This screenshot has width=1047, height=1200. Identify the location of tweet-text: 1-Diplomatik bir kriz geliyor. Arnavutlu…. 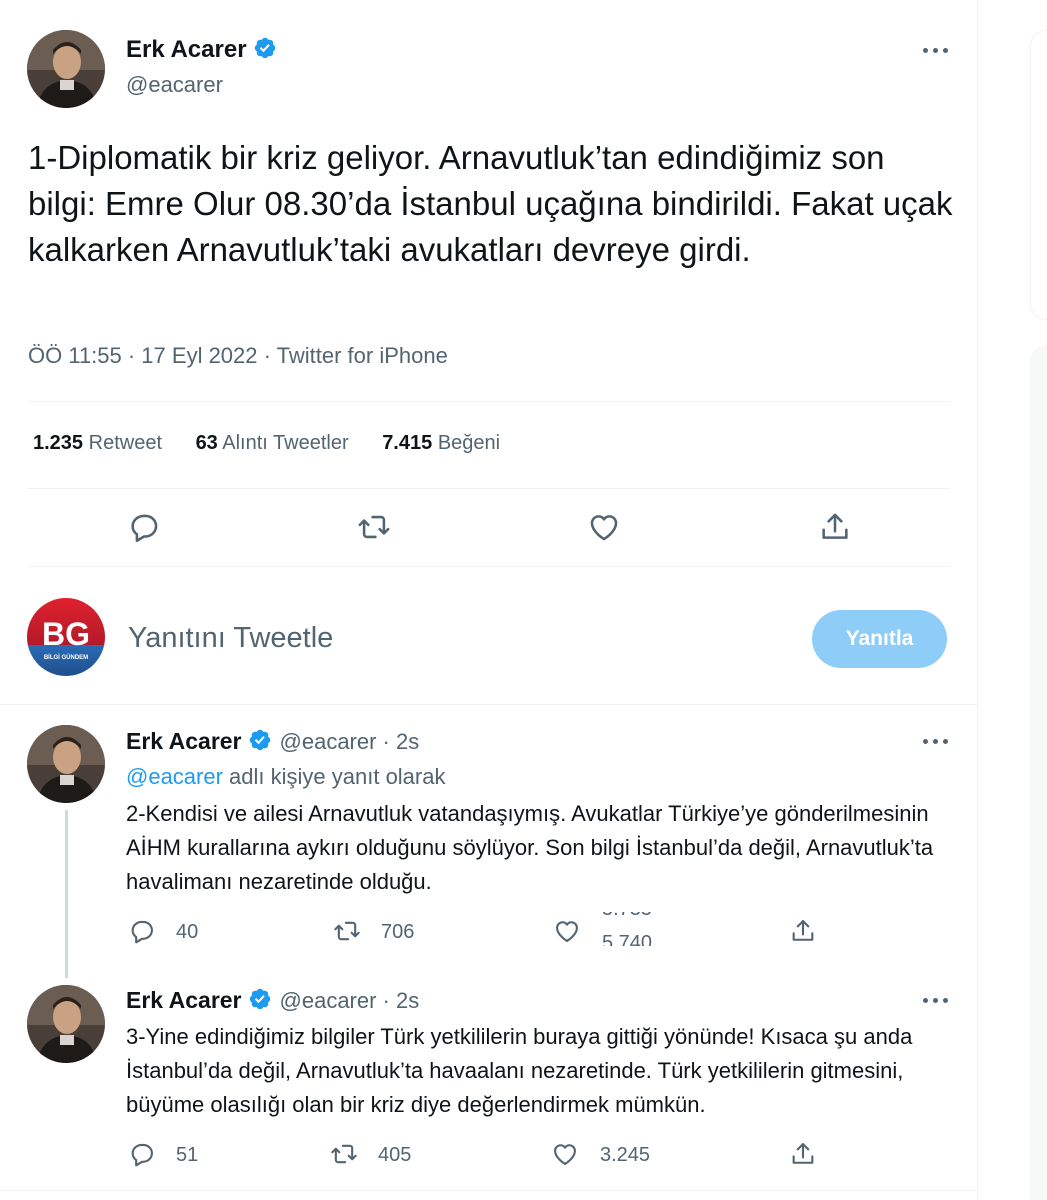
(490, 203).